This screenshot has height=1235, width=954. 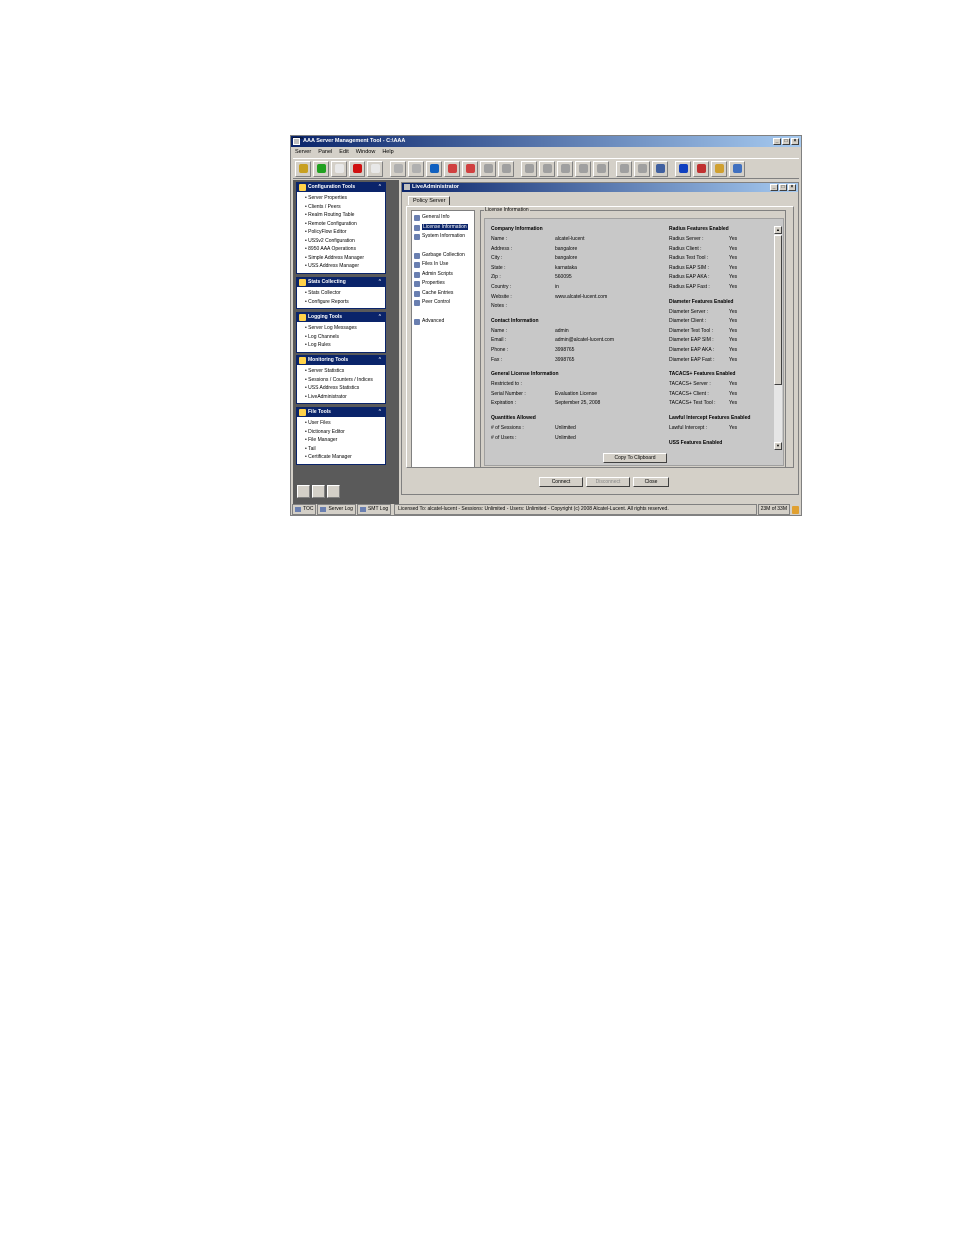 What do you see at coordinates (774, 187) in the screenshot?
I see `child-minimize-button: _` at bounding box center [774, 187].